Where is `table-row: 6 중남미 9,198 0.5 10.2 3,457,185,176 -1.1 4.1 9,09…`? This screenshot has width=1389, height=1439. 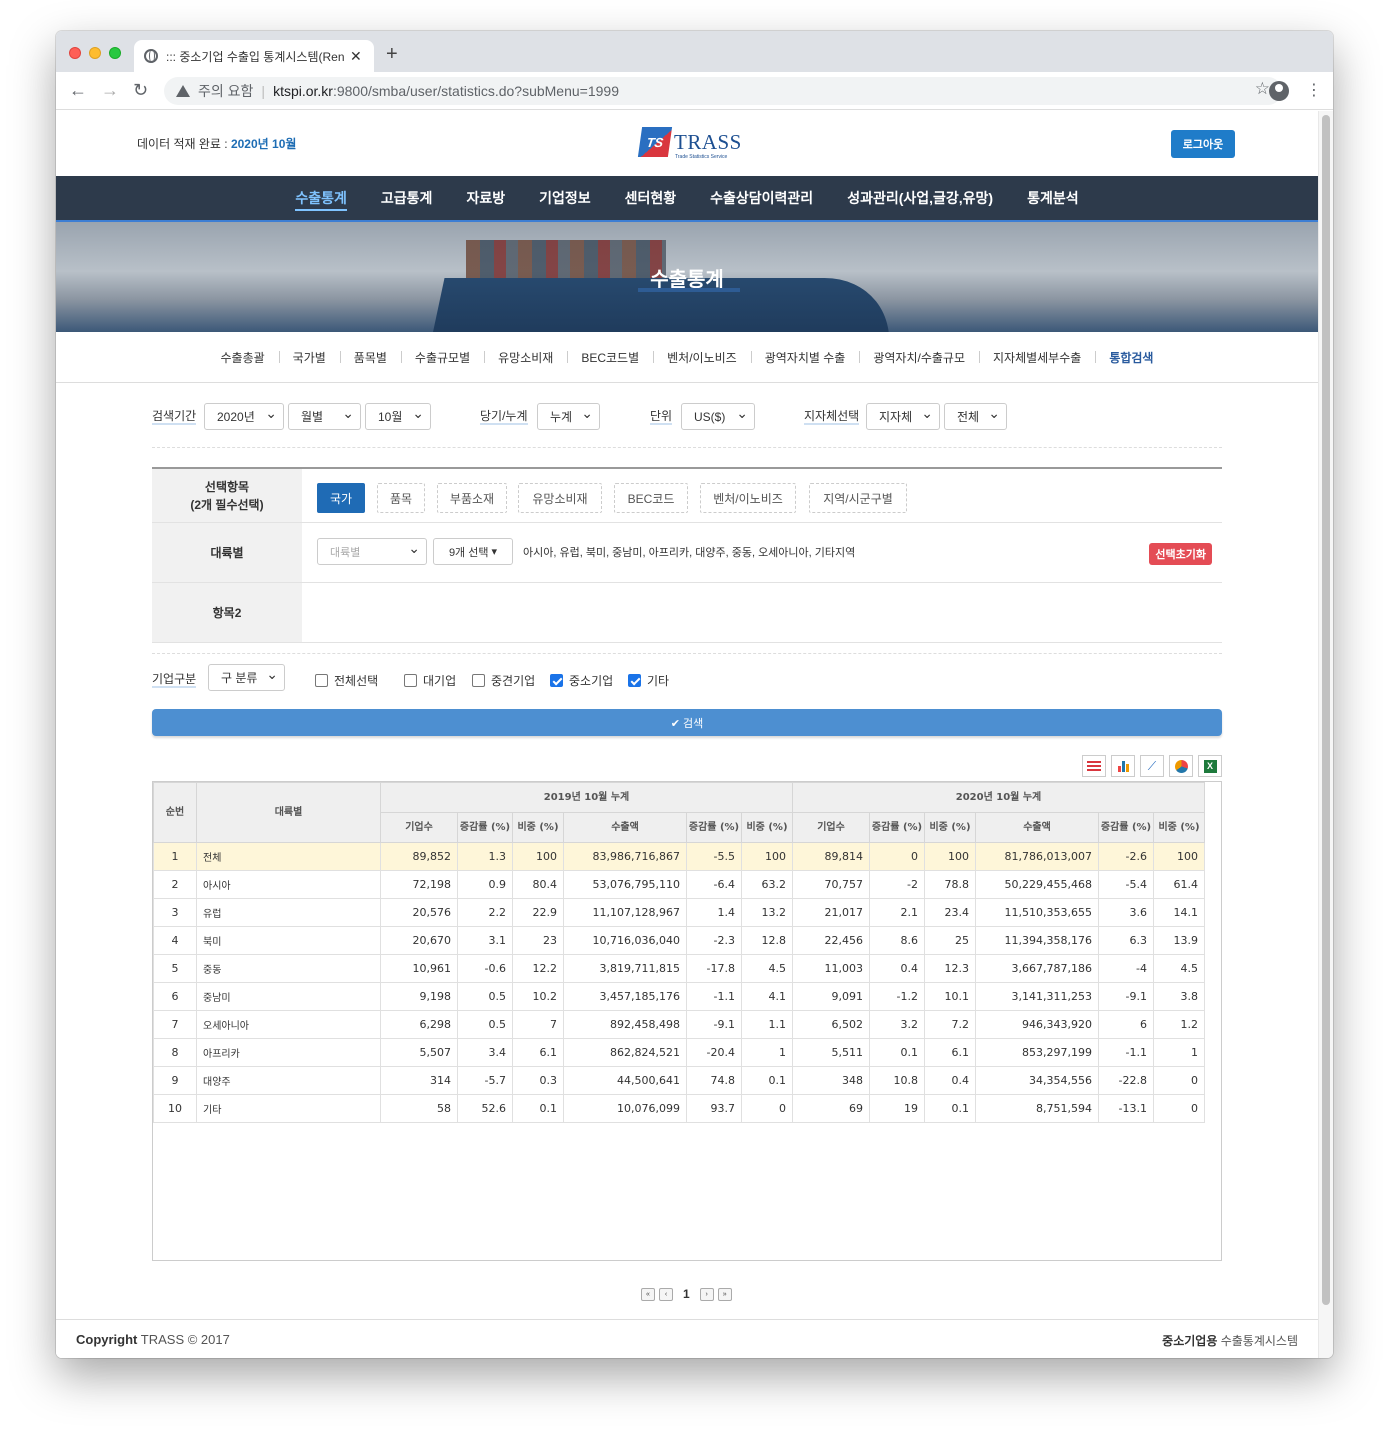 table-row: 6 중남미 9,198 0.5 10.2 3,457,185,176 -1.1 4.1 9,09… is located at coordinates (679, 996).